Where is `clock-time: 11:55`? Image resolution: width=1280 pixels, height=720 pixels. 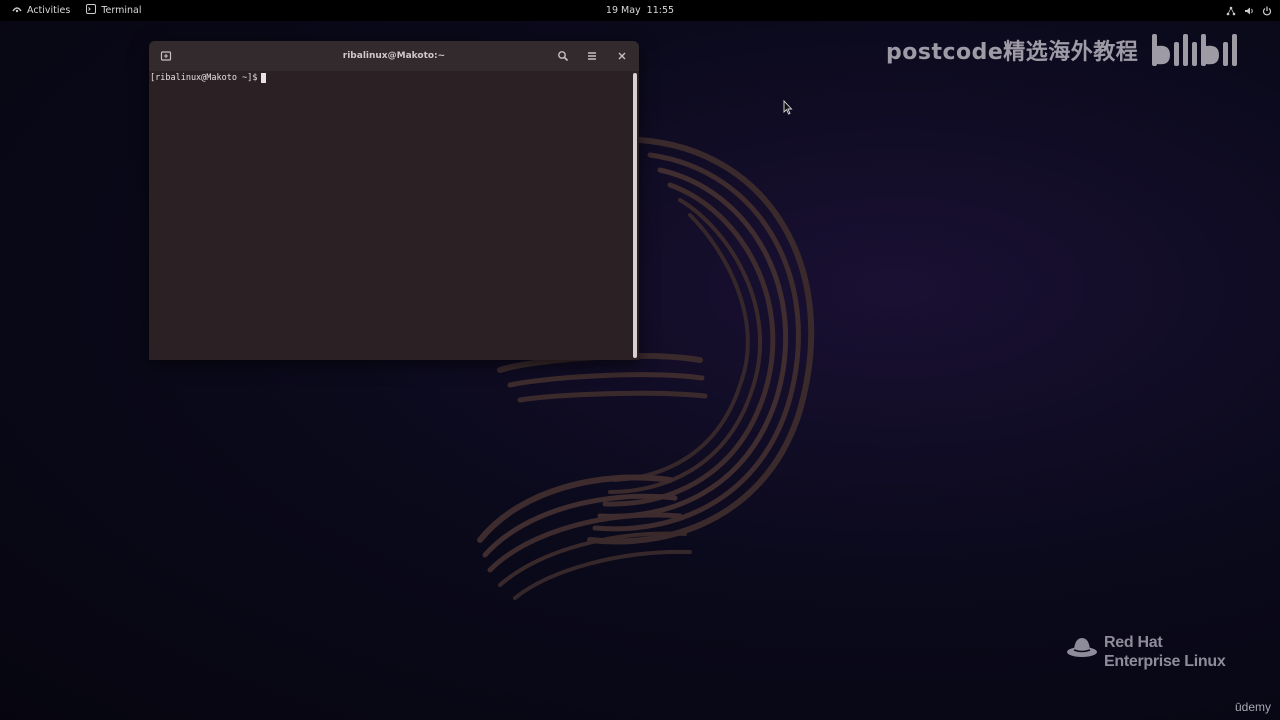 clock-time: 11:55 is located at coordinates (660, 10).